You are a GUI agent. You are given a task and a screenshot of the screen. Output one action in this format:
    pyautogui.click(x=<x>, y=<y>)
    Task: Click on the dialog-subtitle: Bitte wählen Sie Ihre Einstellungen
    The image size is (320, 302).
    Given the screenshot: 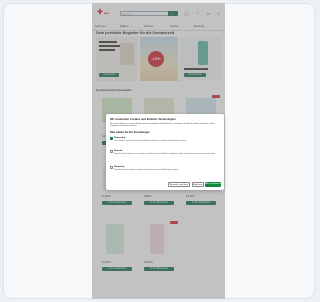 What is the action you would take?
    pyautogui.click(x=130, y=132)
    